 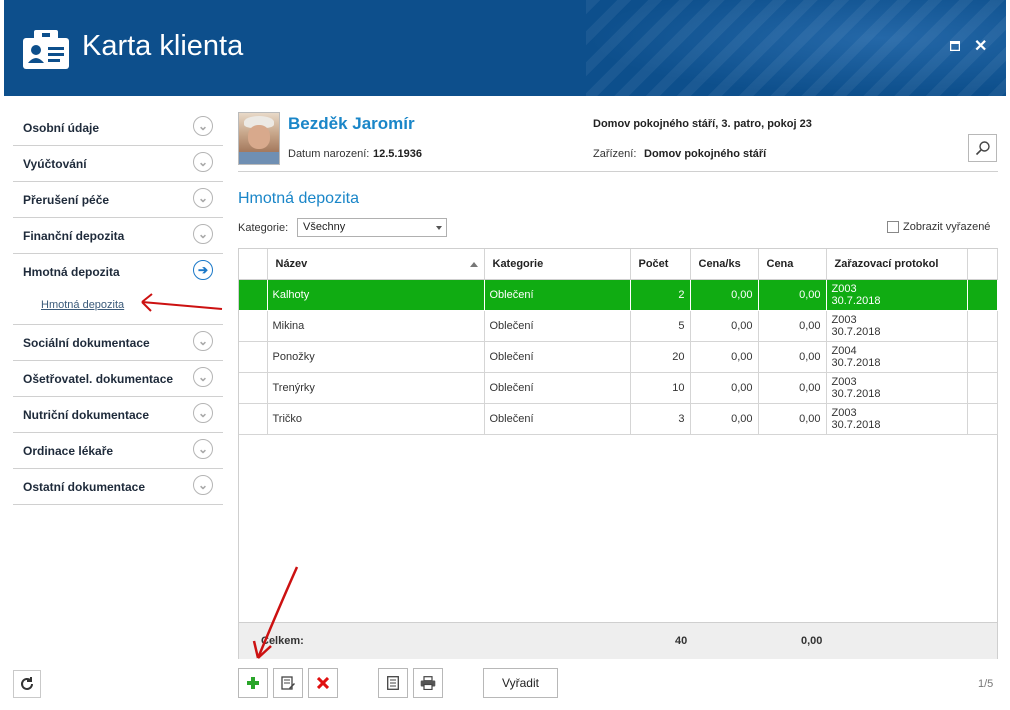 I want to click on edit-icon, so click(x=288, y=683).